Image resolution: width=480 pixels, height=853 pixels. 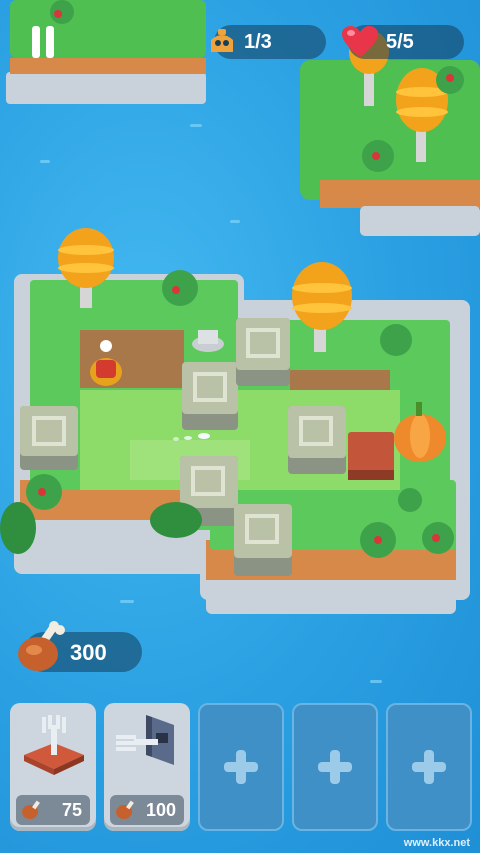 I want to click on trap-card-wall-fork: 100, so click(x=147, y=767).